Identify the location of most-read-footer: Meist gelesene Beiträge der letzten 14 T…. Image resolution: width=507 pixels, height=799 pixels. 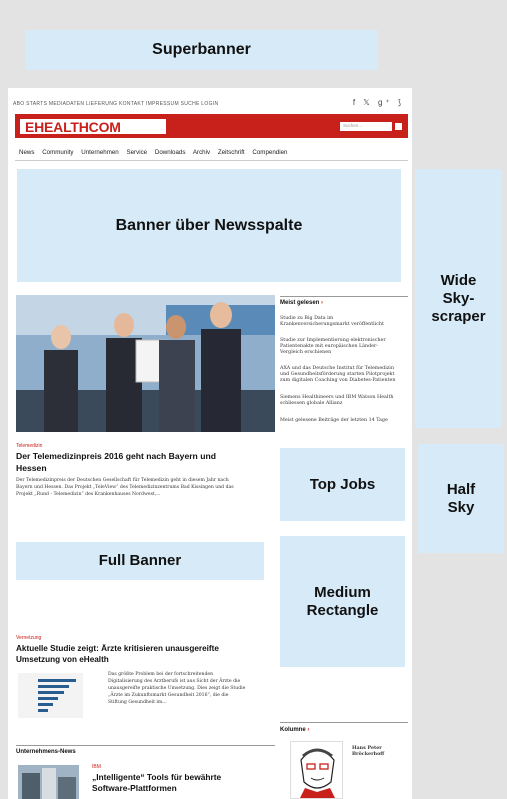
(334, 421).